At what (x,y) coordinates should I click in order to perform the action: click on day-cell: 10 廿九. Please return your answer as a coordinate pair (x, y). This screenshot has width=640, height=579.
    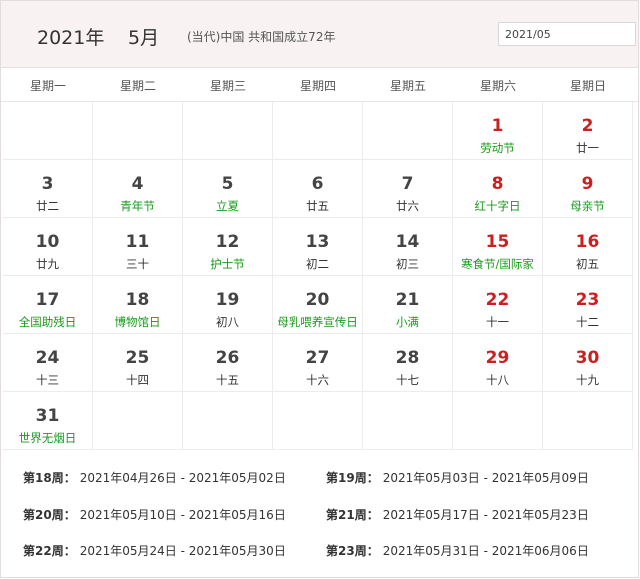
    Looking at the image, I should click on (48, 247).